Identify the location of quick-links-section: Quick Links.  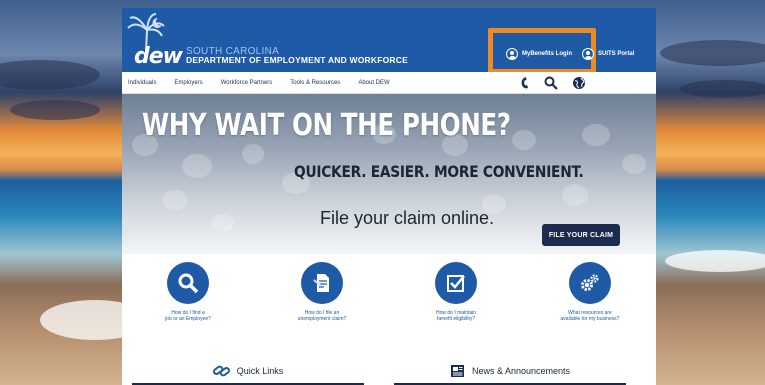
(248, 371).